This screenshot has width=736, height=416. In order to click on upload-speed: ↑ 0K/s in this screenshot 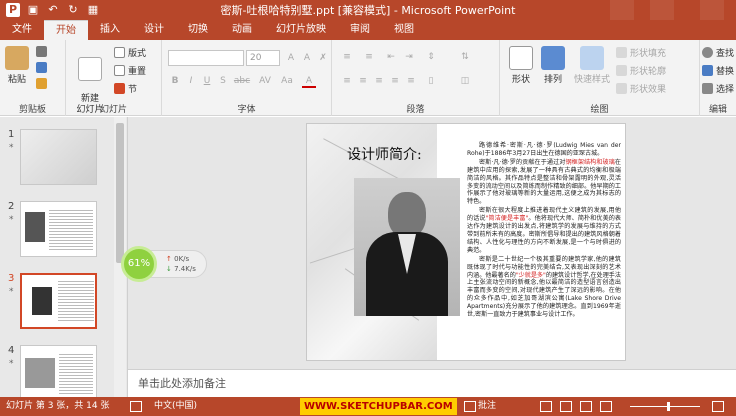, I will do `click(186, 259)`.